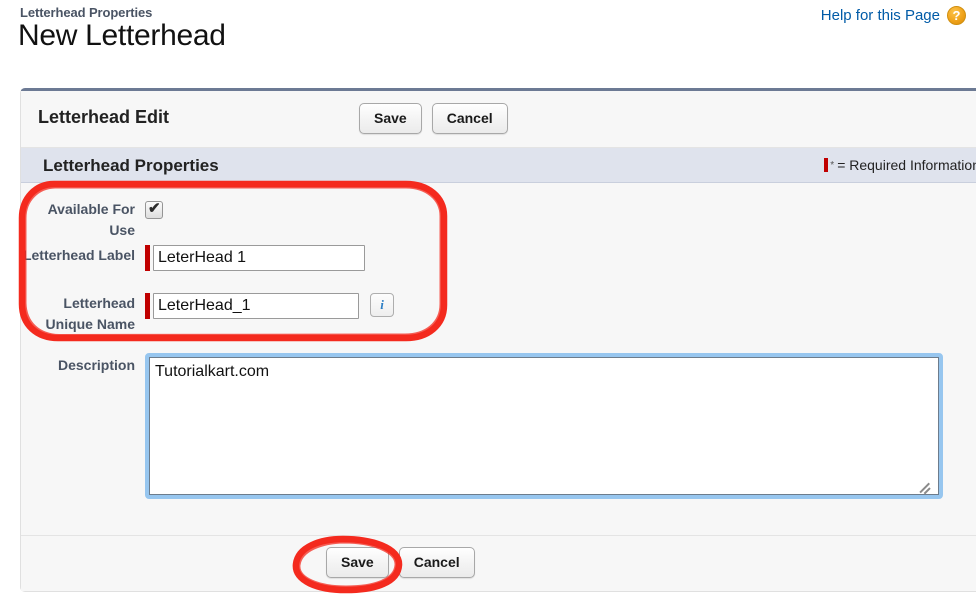 The height and width of the screenshot is (598, 976). I want to click on help-link-label: Help for this Page, so click(880, 15).